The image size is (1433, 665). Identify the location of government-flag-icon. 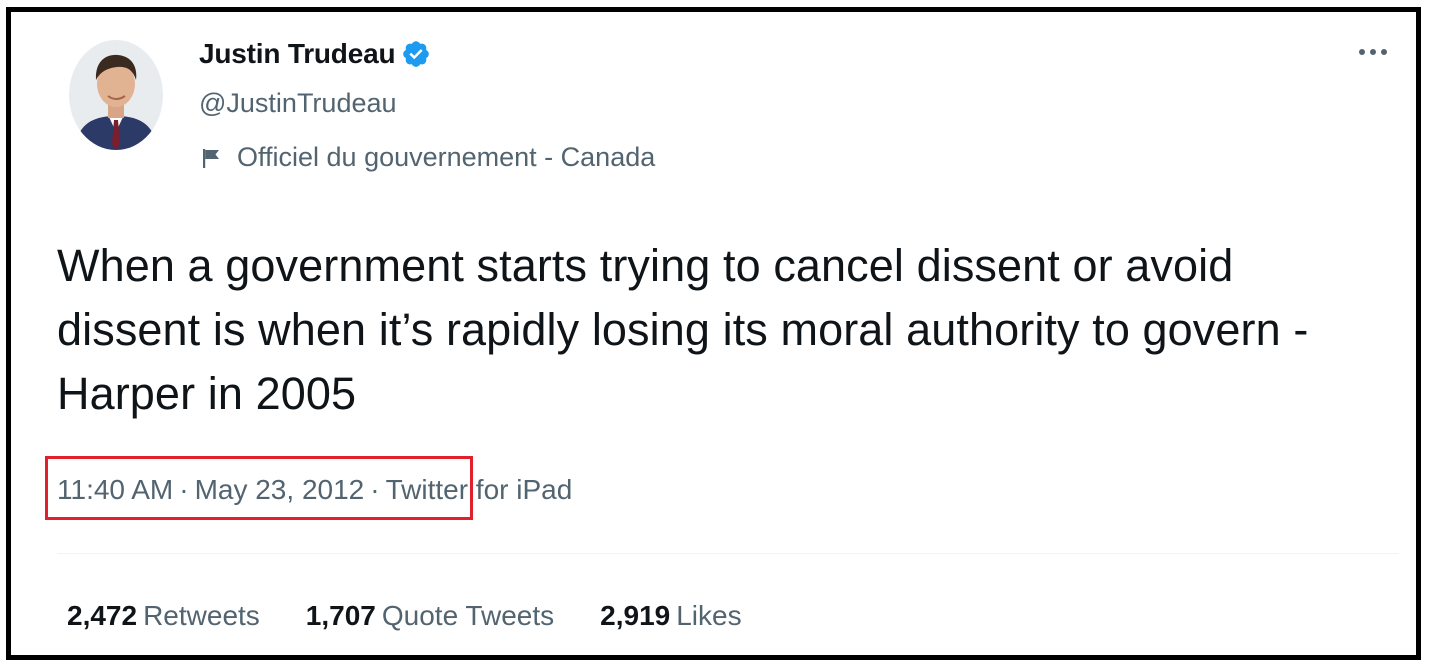
(211, 158).